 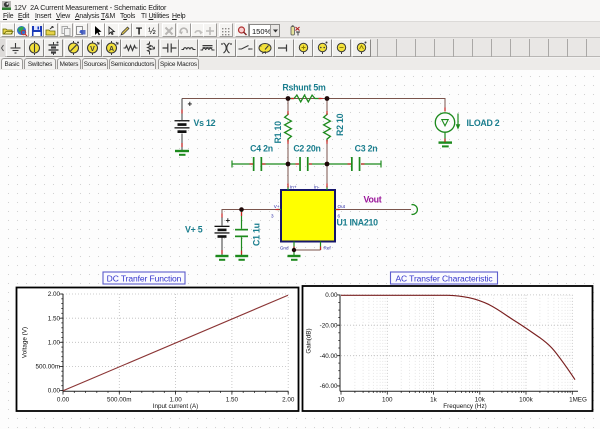 I want to click on svg-text: 100k, so click(x=526, y=400).